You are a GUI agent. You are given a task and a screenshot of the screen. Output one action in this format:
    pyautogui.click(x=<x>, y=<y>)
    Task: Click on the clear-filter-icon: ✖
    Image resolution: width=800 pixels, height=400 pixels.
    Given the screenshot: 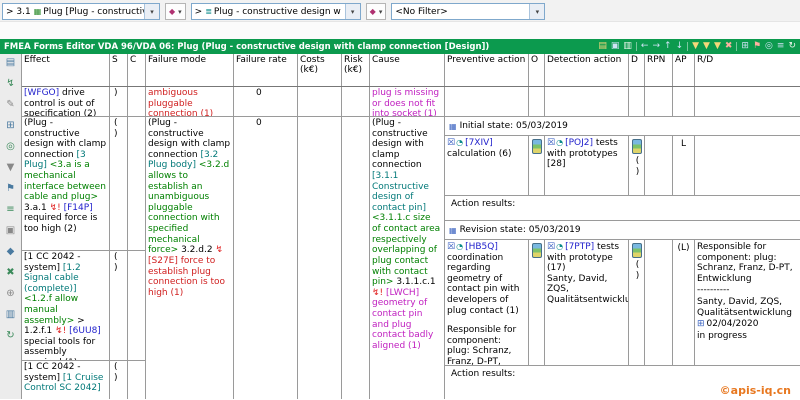 What is the action you would take?
    pyautogui.click(x=729, y=46)
    